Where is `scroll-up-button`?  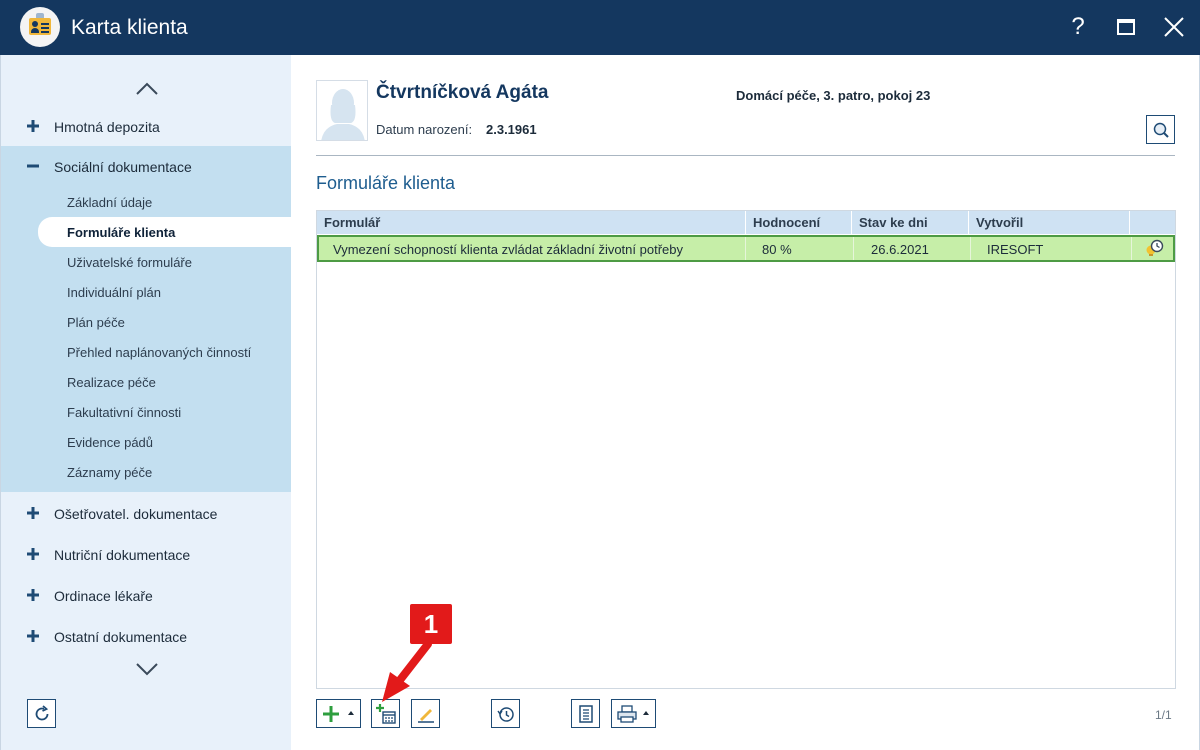
scroll-up-button is located at coordinates (147, 89).